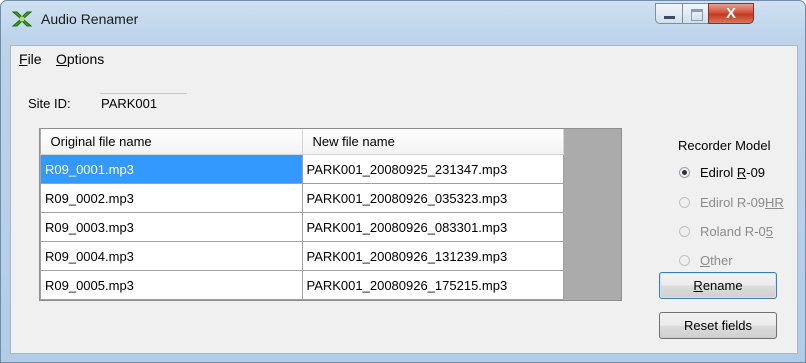 The height and width of the screenshot is (363, 806). What do you see at coordinates (171, 285) in the screenshot?
I see `original-name-cell: R09_0005.mp3` at bounding box center [171, 285].